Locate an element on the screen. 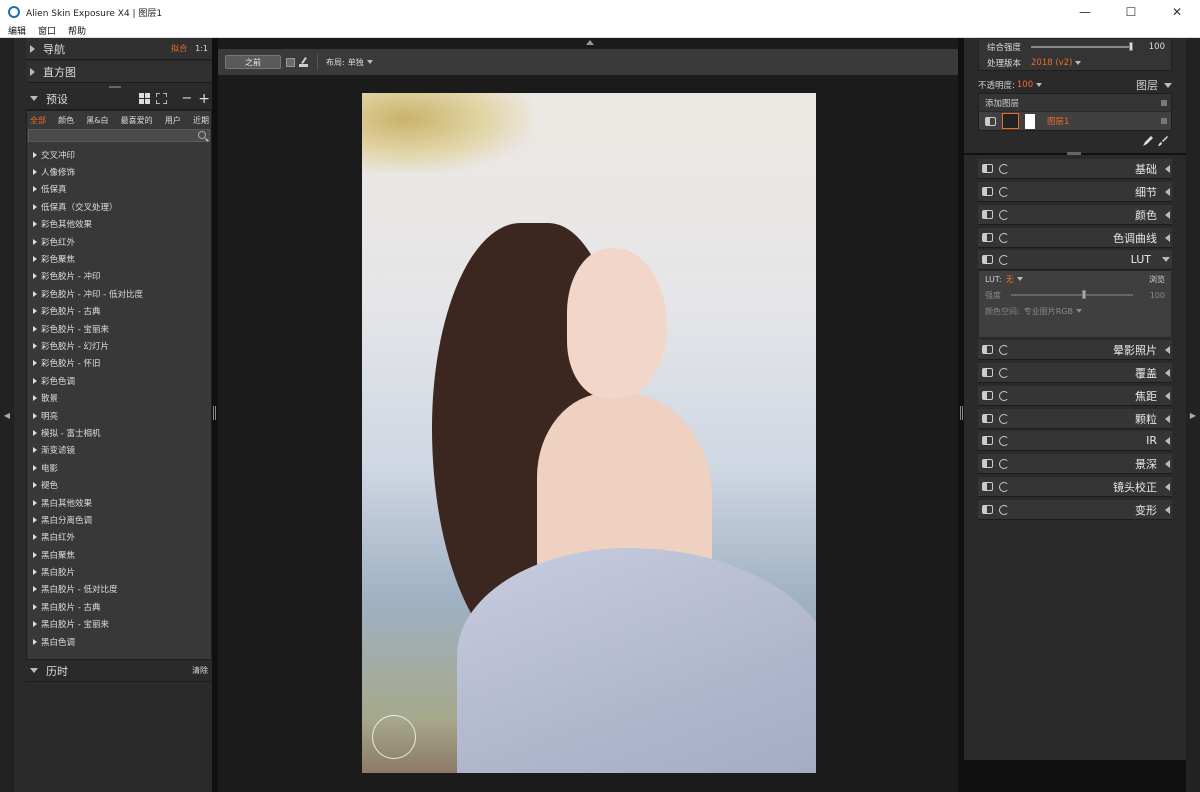 This screenshot has width=1200, height=792. adjustment-section-header: 基础 is located at coordinates (1075, 169).